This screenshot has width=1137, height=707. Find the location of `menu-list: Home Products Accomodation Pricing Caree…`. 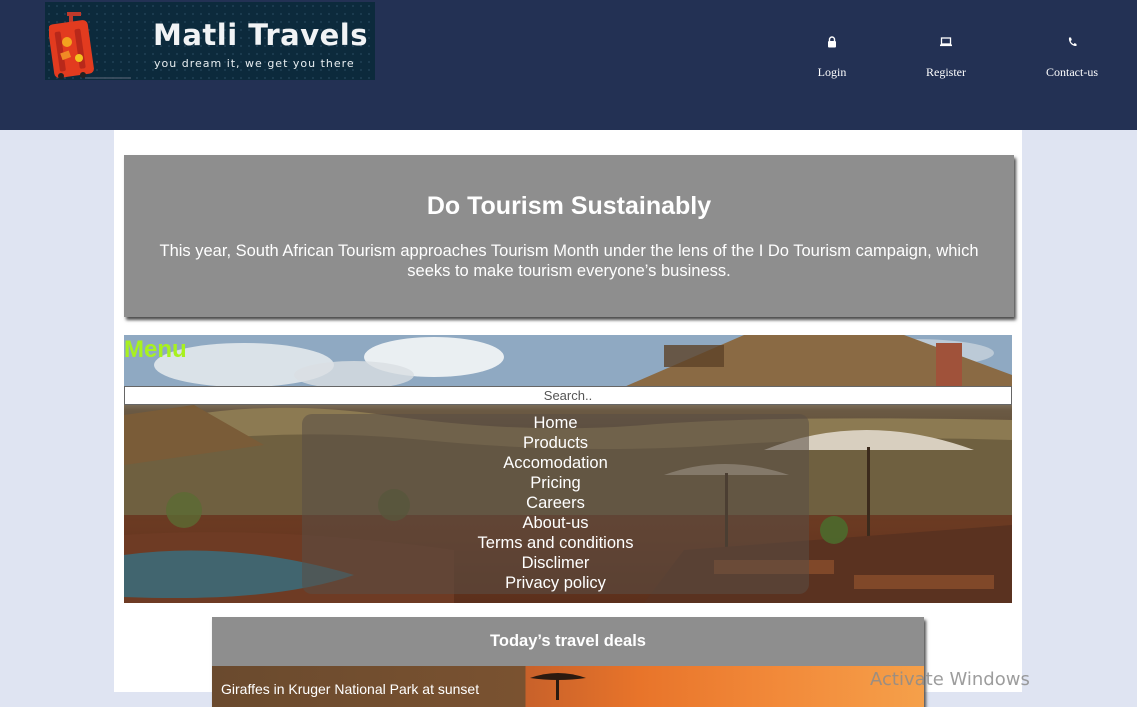

menu-list: Home Products Accomodation Pricing Caree… is located at coordinates (555, 503).